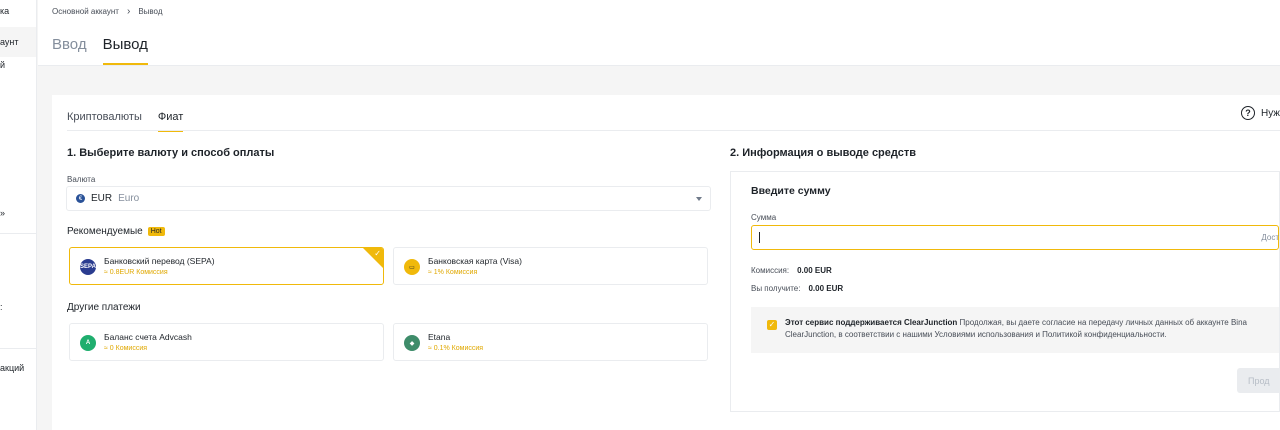 Image resolution: width=1280 pixels, height=430 pixels. What do you see at coordinates (159, 261) in the screenshot?
I see `payment-name: Банковский перевод (SEPA)` at bounding box center [159, 261].